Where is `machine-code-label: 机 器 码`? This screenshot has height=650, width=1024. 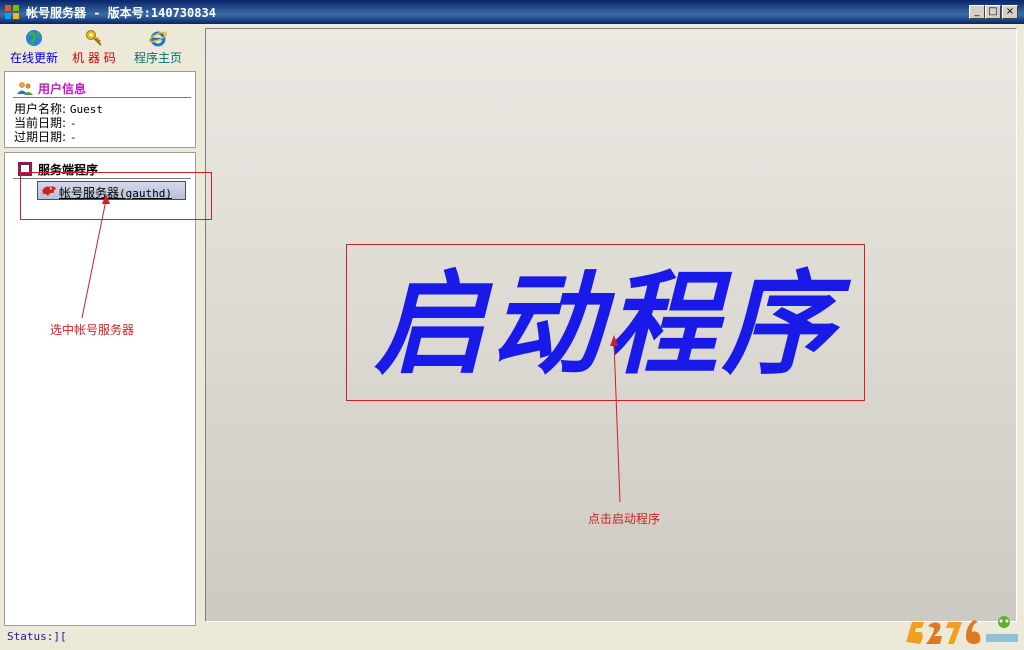
machine-code-label: 机 器 码 is located at coordinates (94, 58).